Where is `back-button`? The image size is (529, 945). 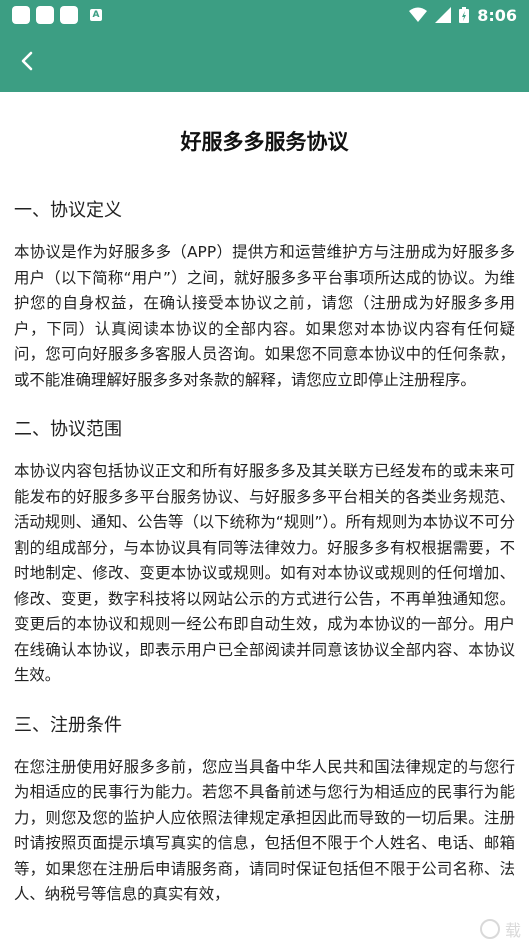 back-button is located at coordinates (28, 61).